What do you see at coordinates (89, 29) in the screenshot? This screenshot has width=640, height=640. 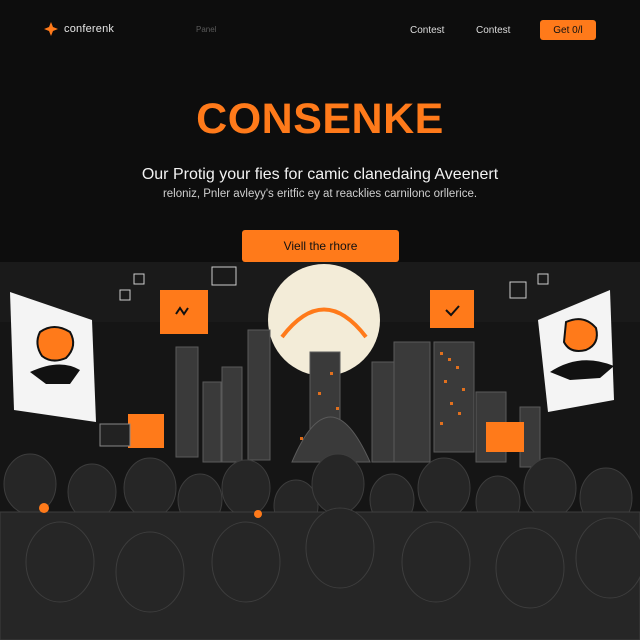 I see `brand-name: conferenk` at bounding box center [89, 29].